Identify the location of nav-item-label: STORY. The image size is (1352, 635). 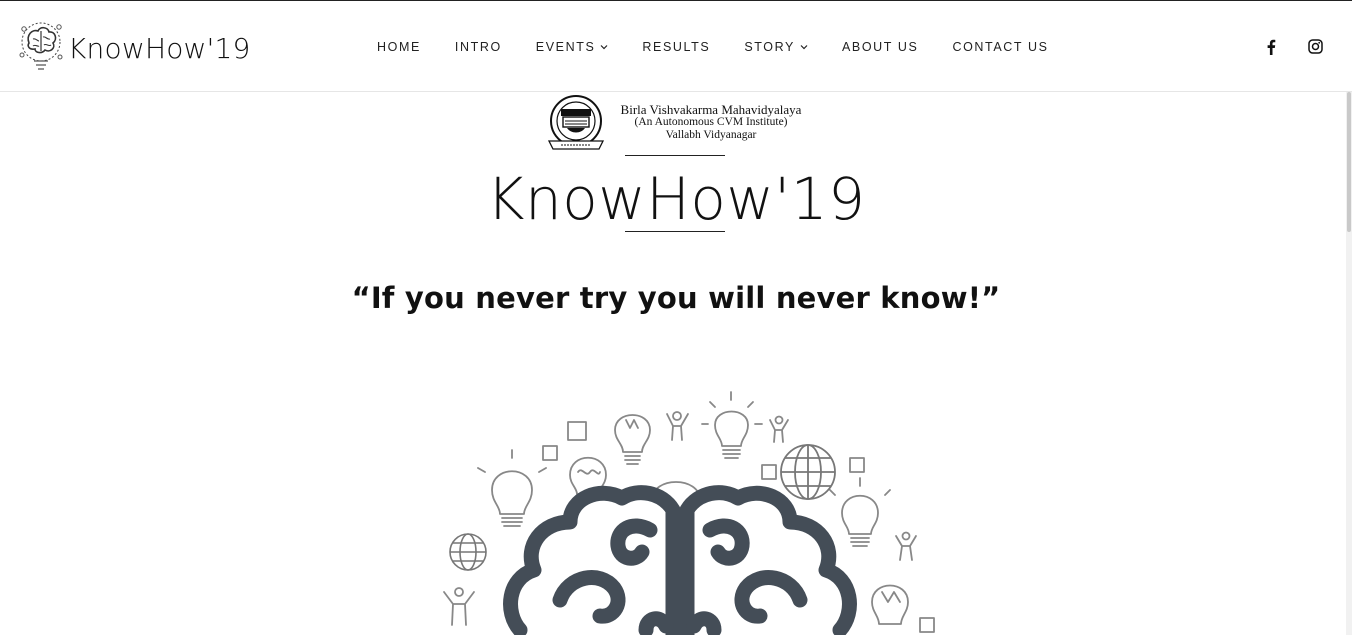
(769, 46).